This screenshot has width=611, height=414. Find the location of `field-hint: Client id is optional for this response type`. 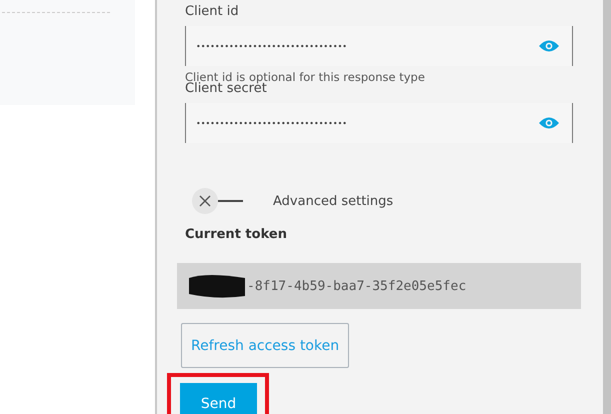

field-hint: Client id is optional for this response type is located at coordinates (305, 75).